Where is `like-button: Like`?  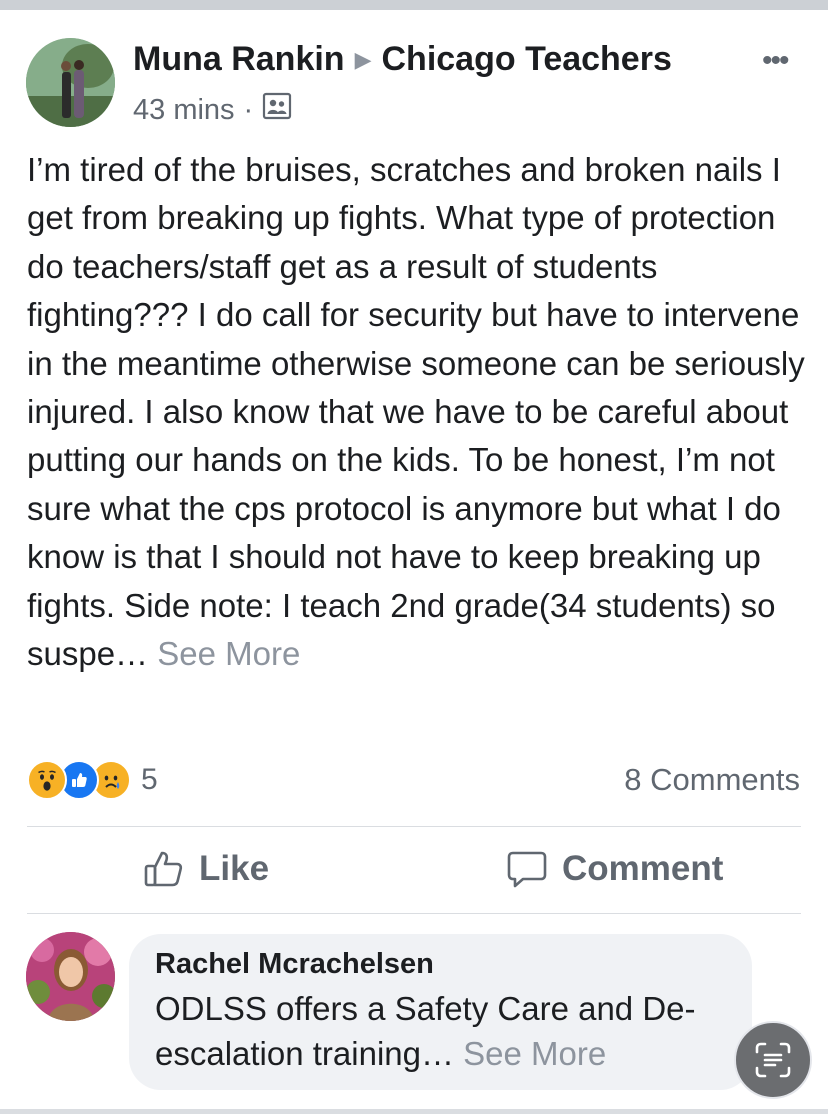
like-button: Like is located at coordinates (206, 869).